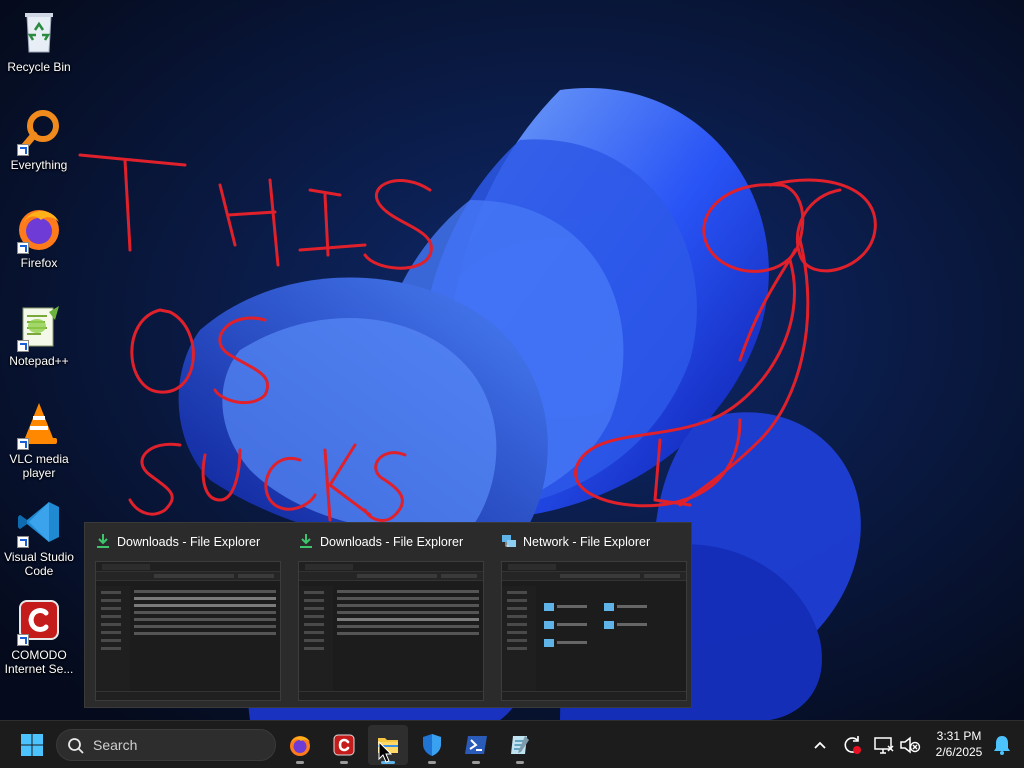  I want to click on tray-volume, so click(910, 745).